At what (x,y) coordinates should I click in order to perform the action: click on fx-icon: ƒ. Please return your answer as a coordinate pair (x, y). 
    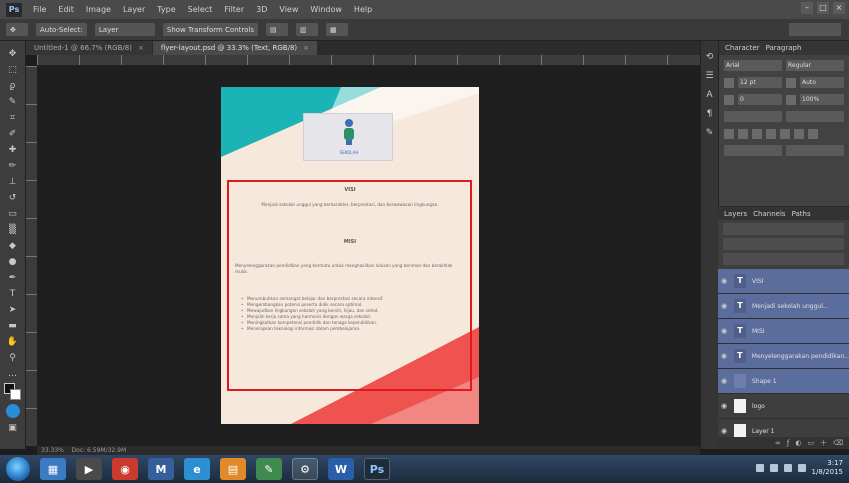
    Looking at the image, I should click on (788, 443).